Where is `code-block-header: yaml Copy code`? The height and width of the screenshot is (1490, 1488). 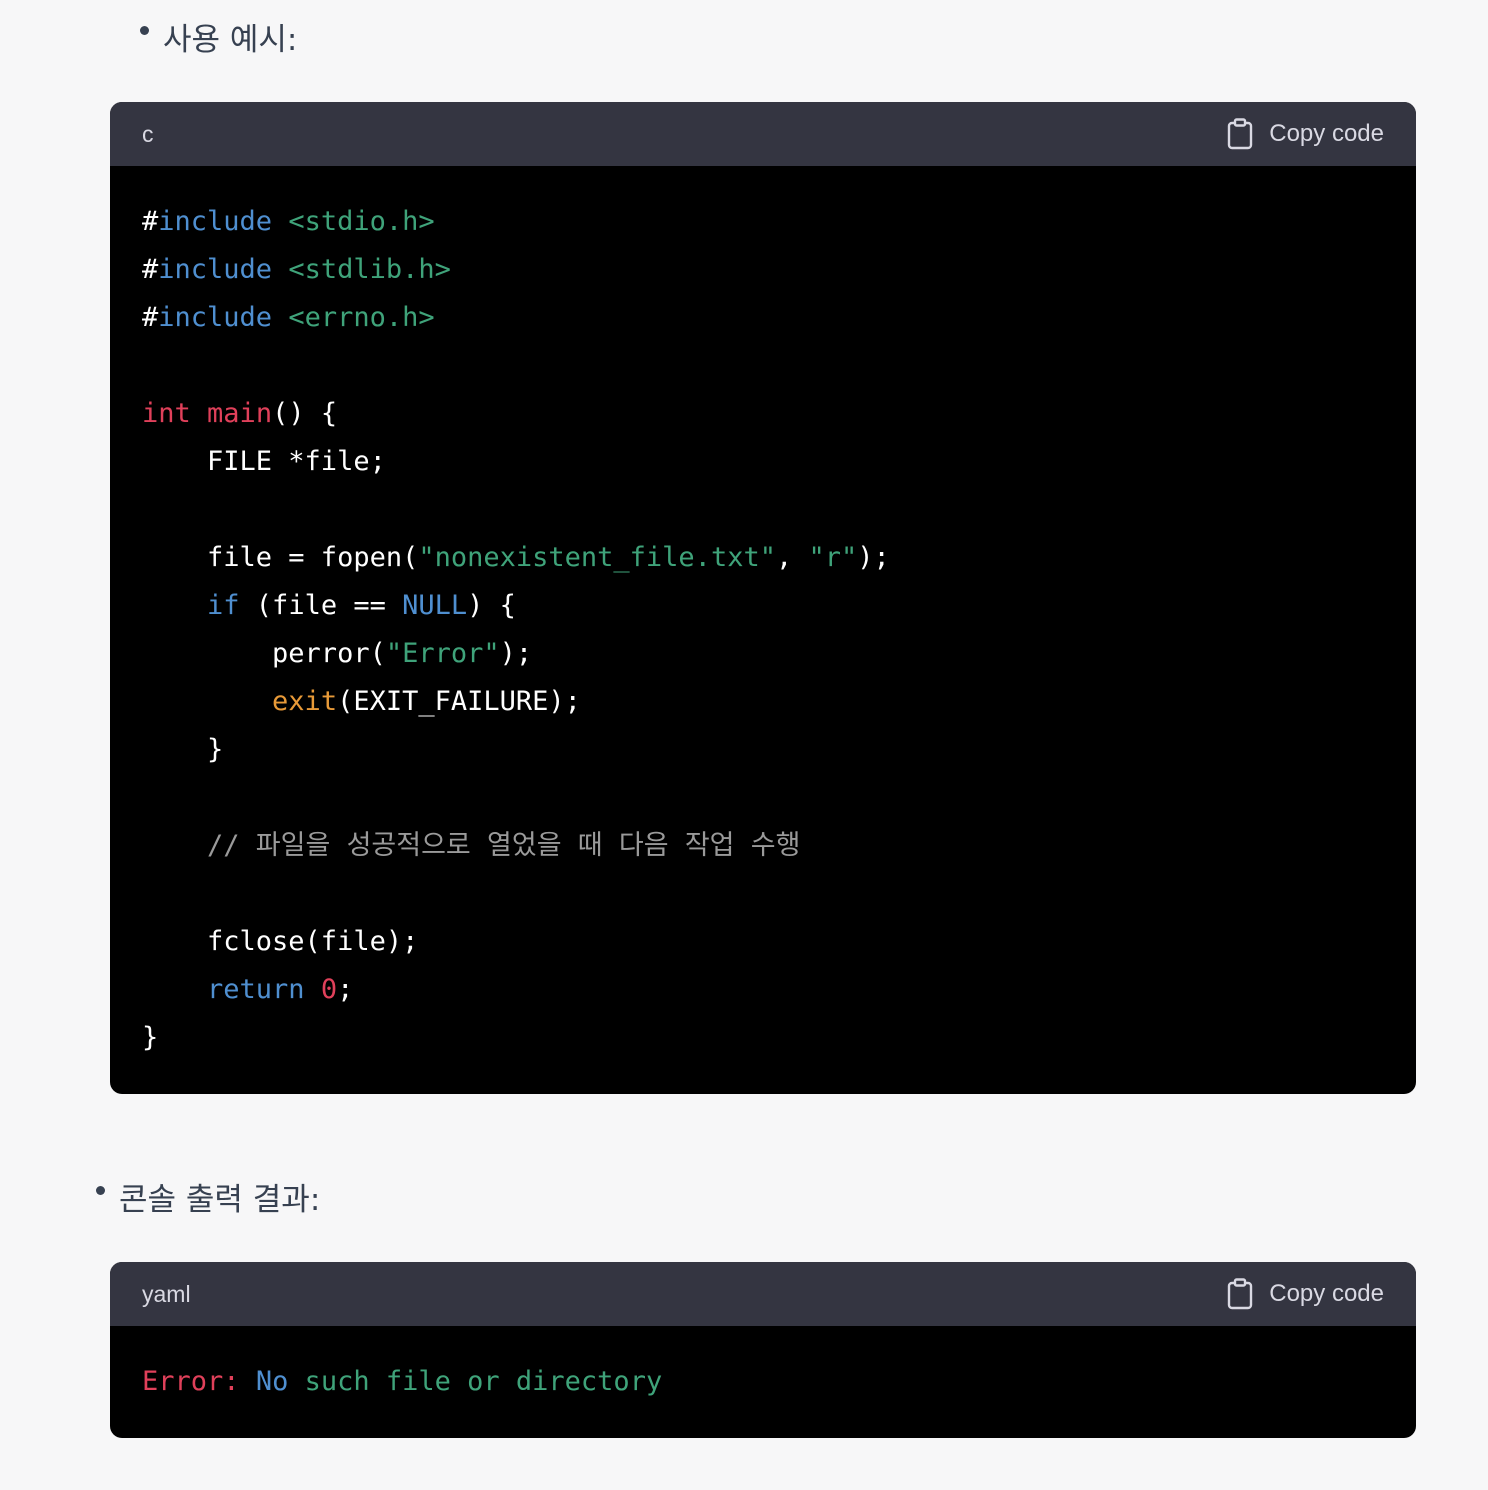
code-block-header: yaml Copy code is located at coordinates (763, 1294).